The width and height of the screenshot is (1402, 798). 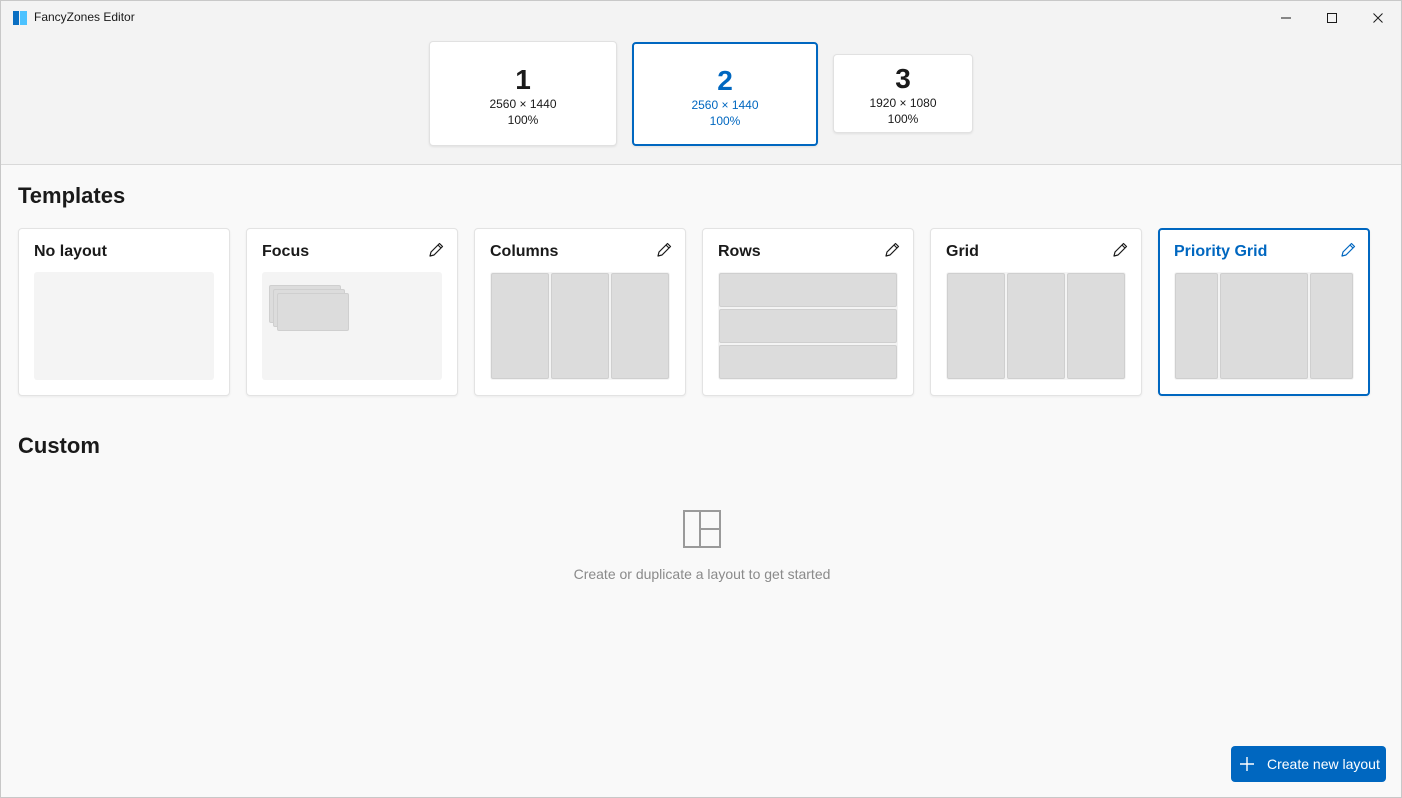 I want to click on monitor-number: 3, so click(x=903, y=78).